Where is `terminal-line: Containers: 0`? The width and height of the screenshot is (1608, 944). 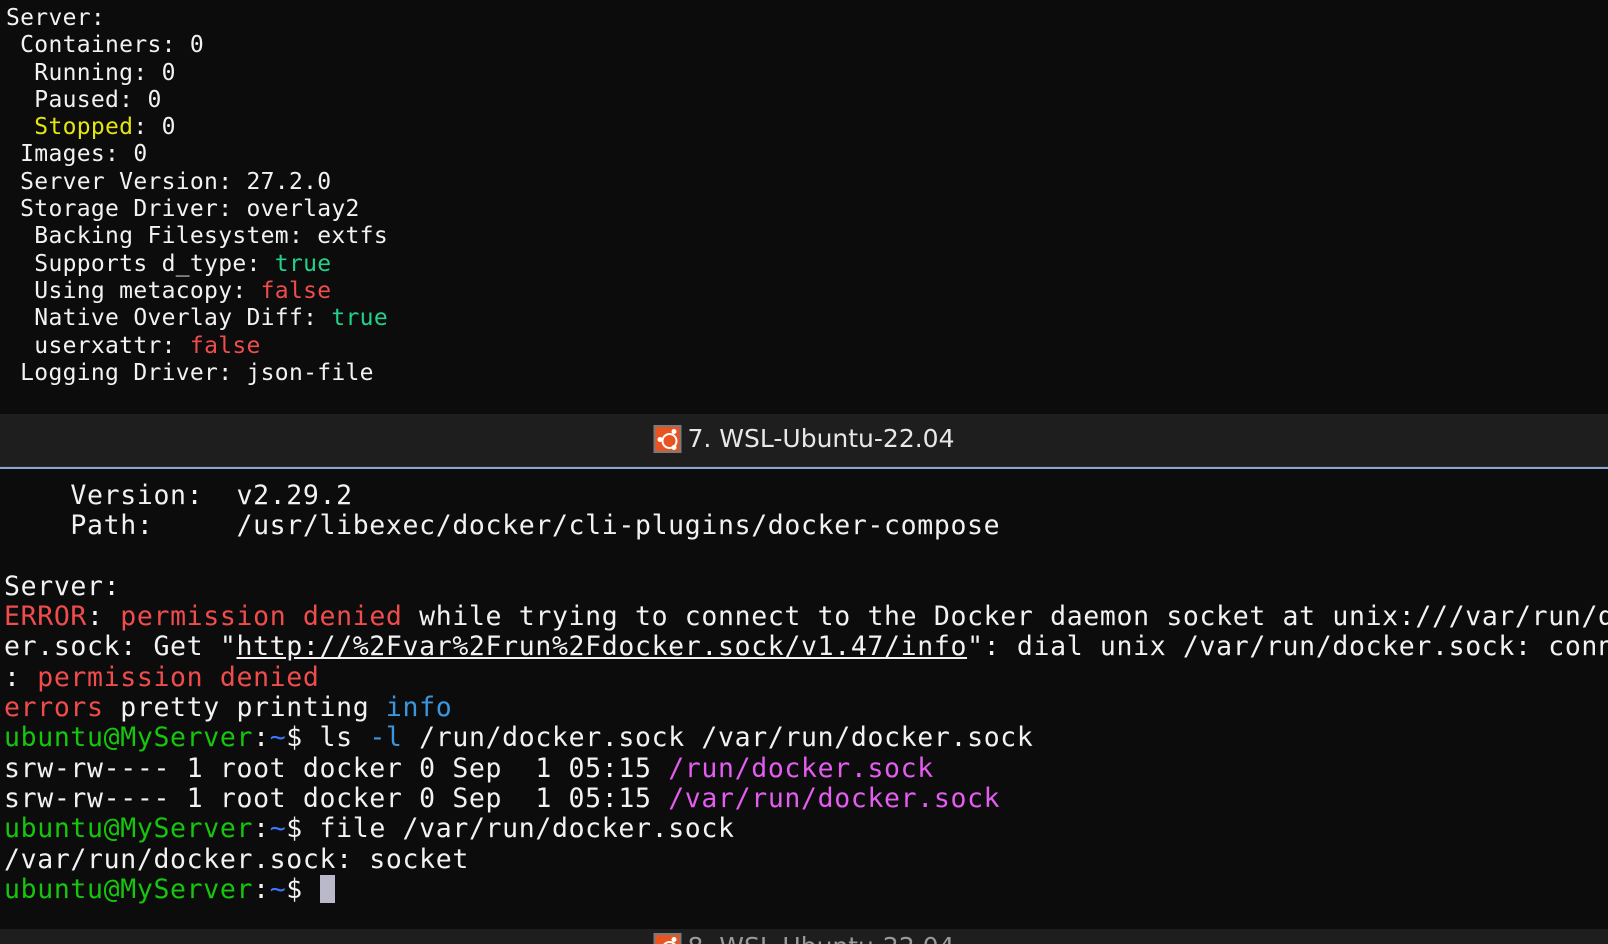 terminal-line: Containers: 0 is located at coordinates (197, 45).